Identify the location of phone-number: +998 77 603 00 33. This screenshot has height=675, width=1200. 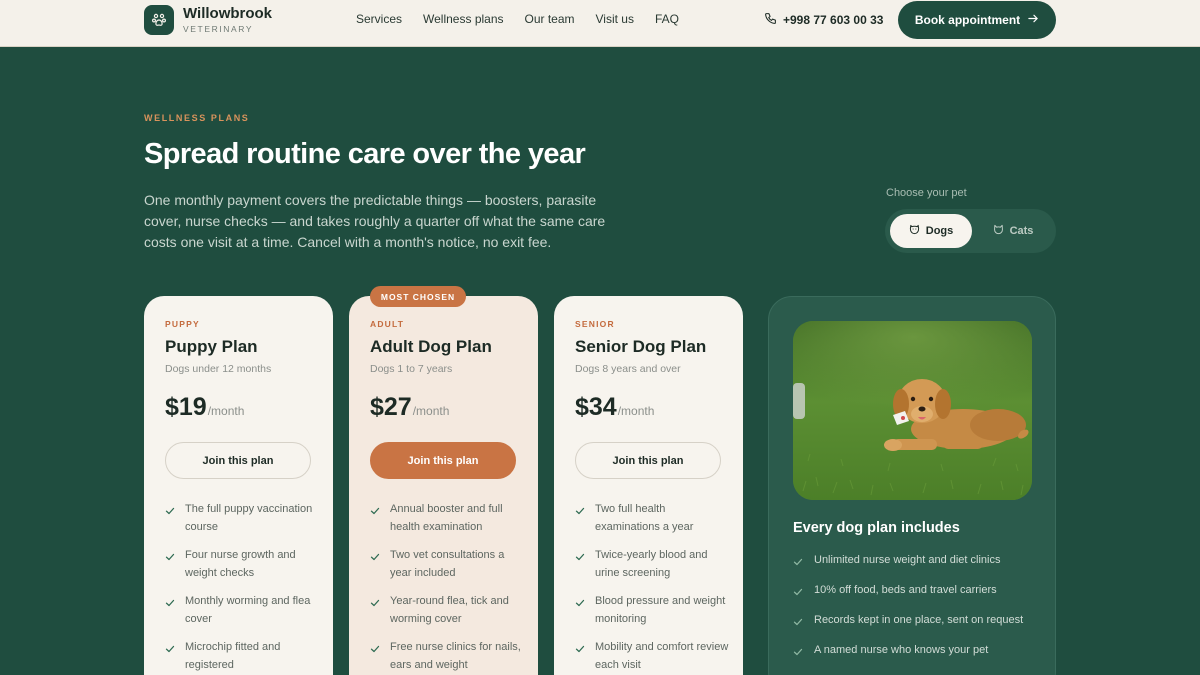
(833, 20).